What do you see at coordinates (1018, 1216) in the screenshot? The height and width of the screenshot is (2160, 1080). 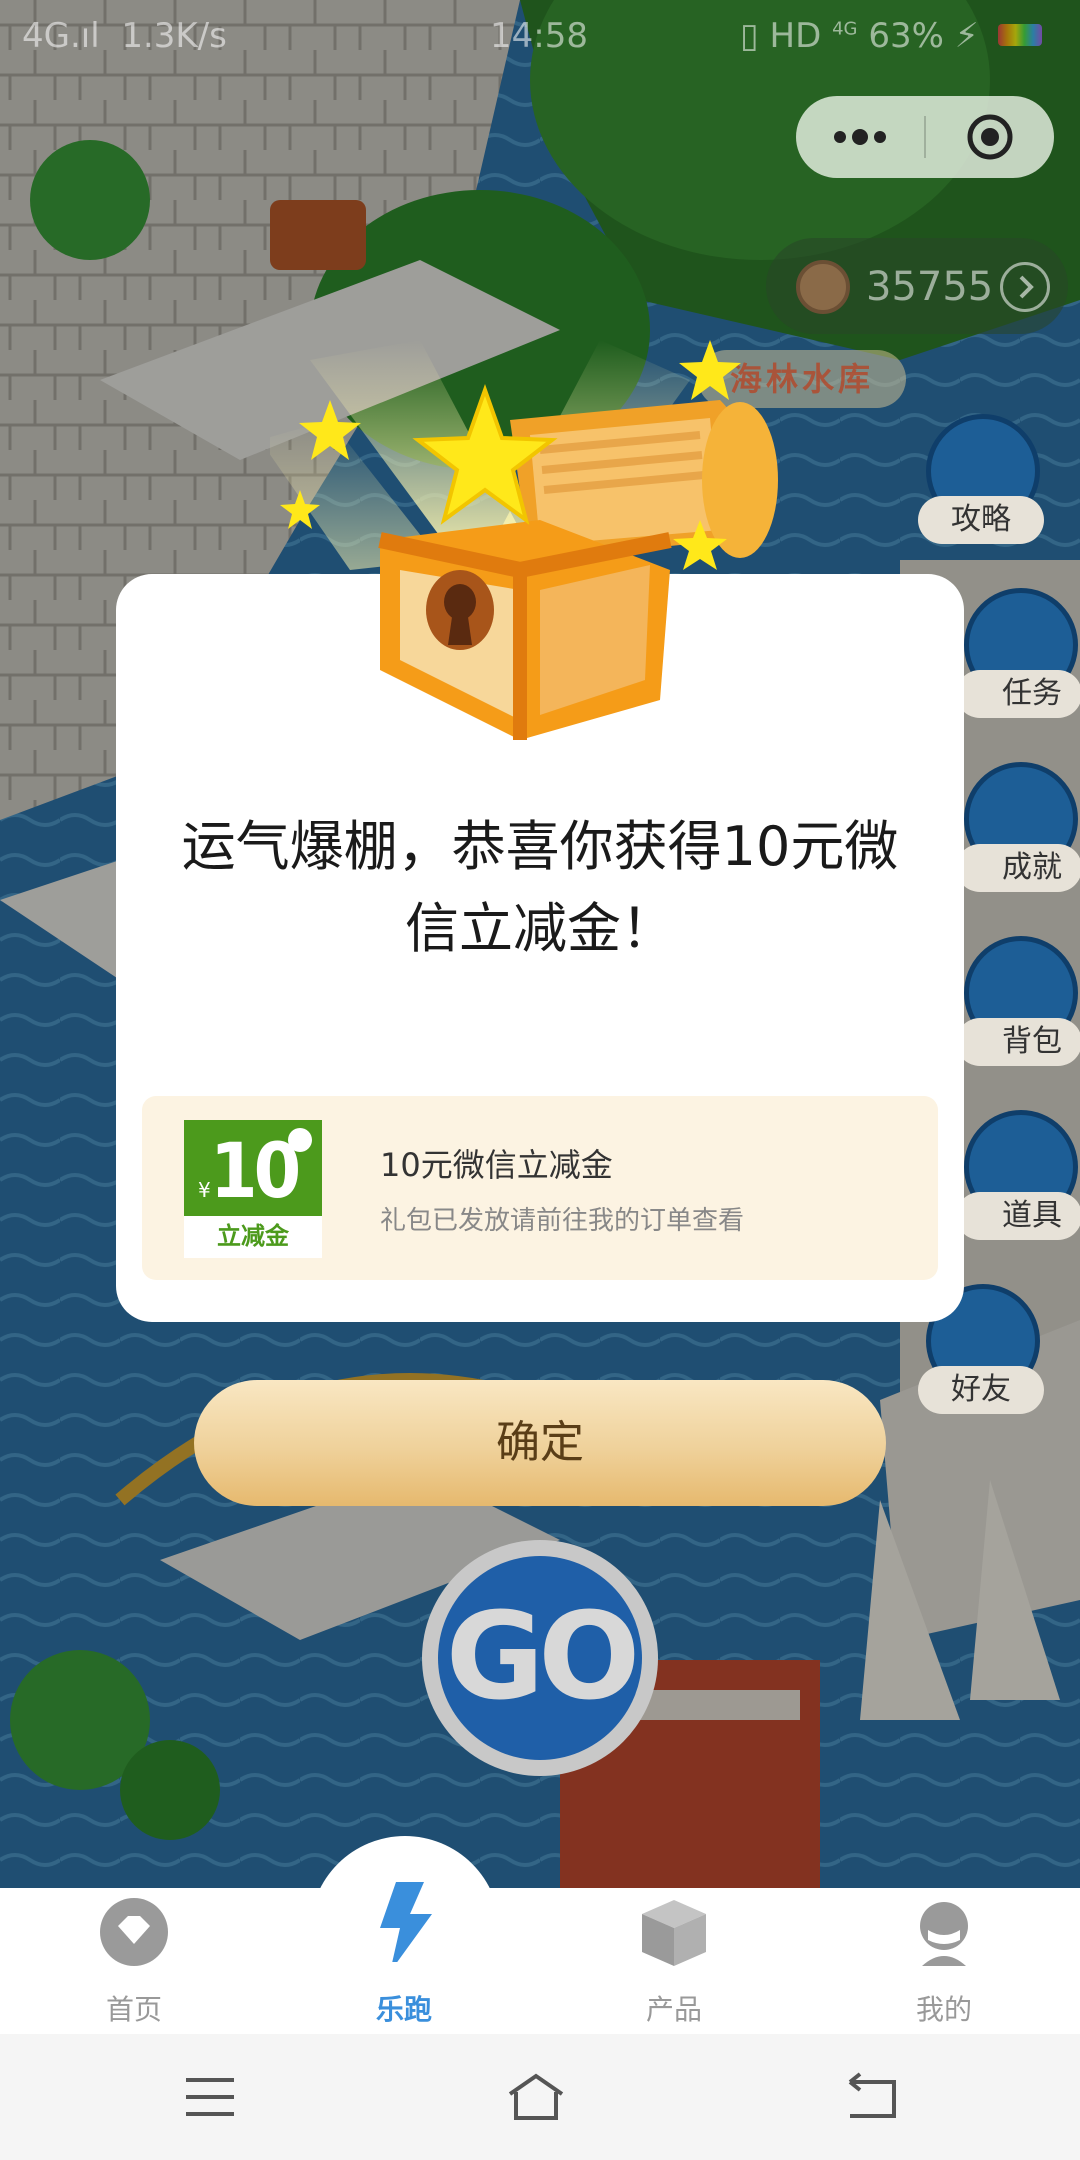 I see `side-item-label: 道具` at bounding box center [1018, 1216].